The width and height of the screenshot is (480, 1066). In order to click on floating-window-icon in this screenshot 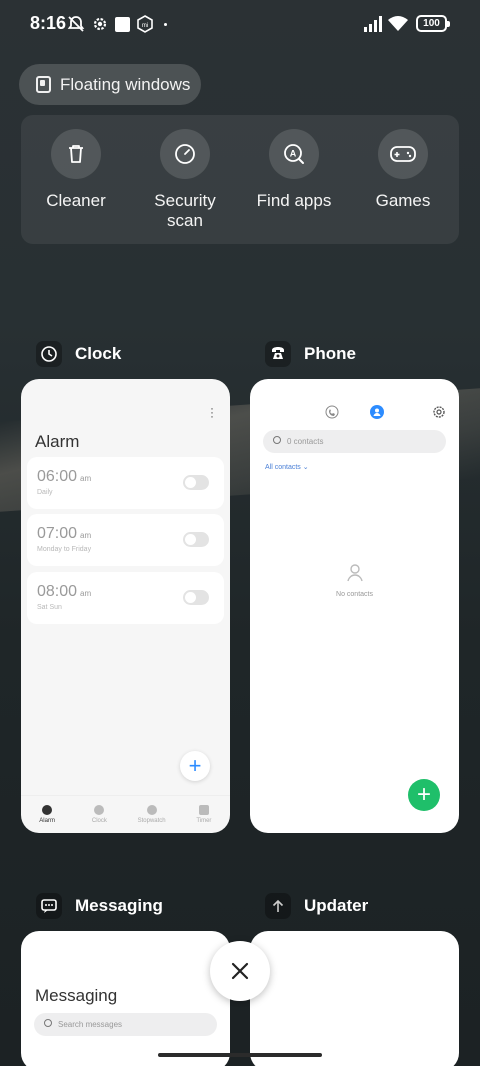, I will do `click(43, 84)`.